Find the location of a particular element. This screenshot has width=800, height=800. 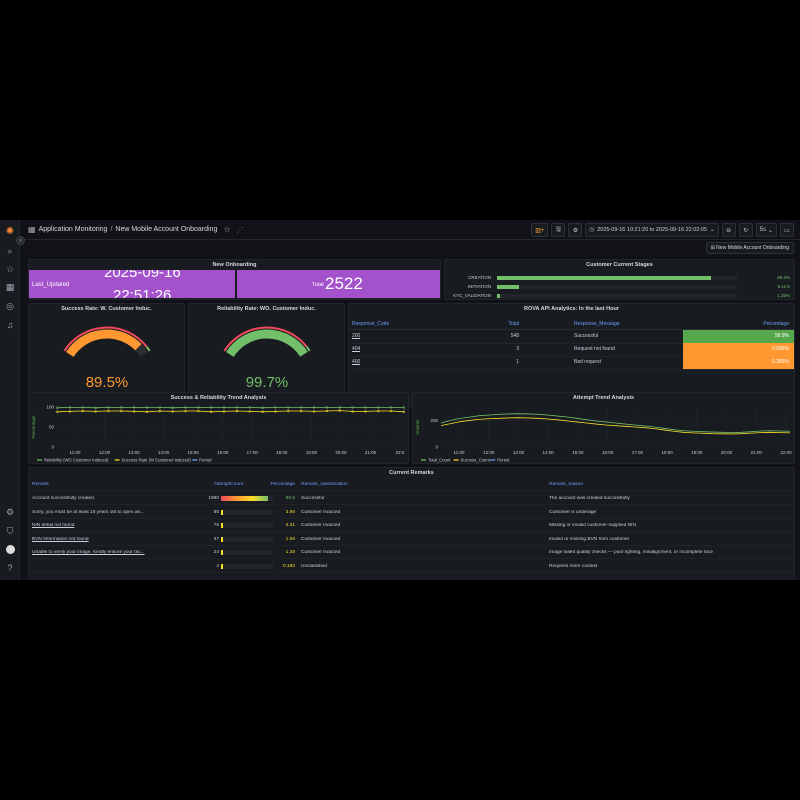

settings-cog-icon: ⚙ is located at coordinates (575, 230).